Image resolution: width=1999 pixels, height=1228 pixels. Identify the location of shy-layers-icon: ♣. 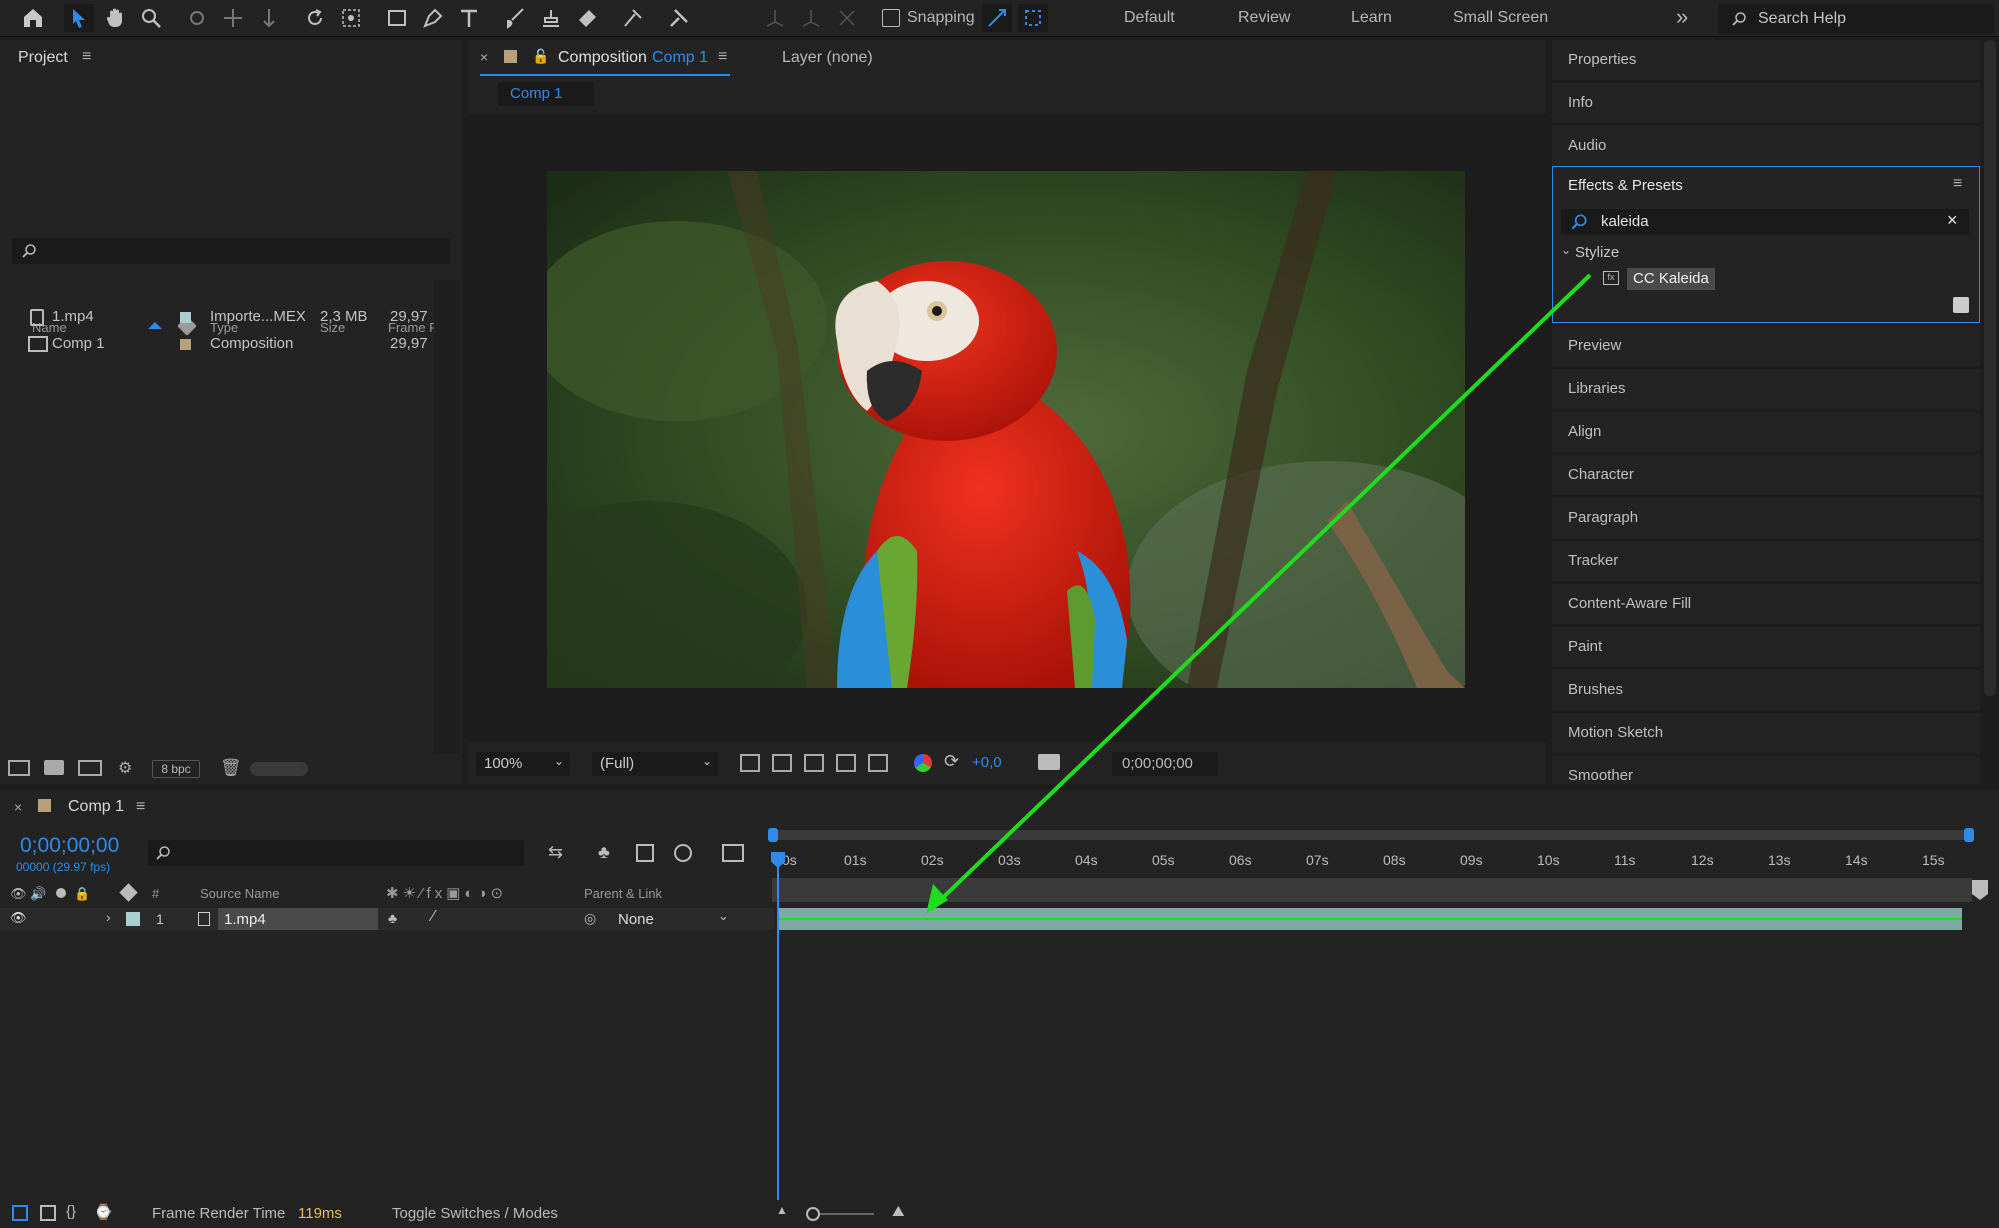
(604, 852).